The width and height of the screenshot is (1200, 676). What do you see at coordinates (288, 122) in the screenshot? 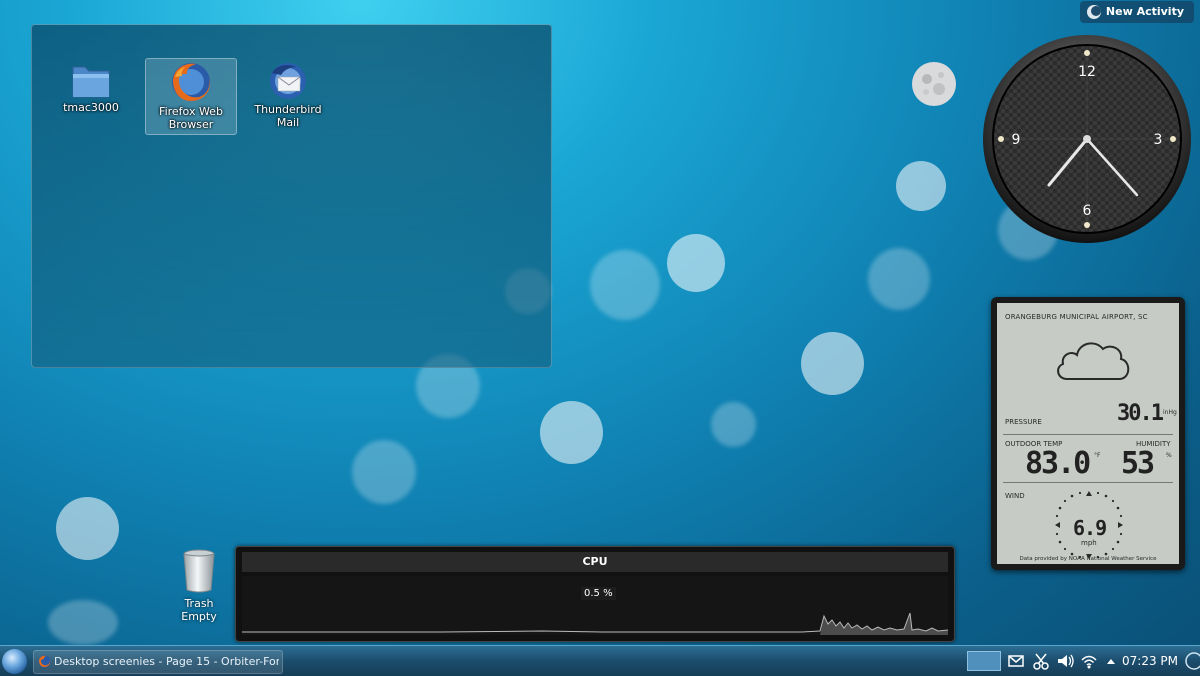
I see `desktop-icon-label: Mail` at bounding box center [288, 122].